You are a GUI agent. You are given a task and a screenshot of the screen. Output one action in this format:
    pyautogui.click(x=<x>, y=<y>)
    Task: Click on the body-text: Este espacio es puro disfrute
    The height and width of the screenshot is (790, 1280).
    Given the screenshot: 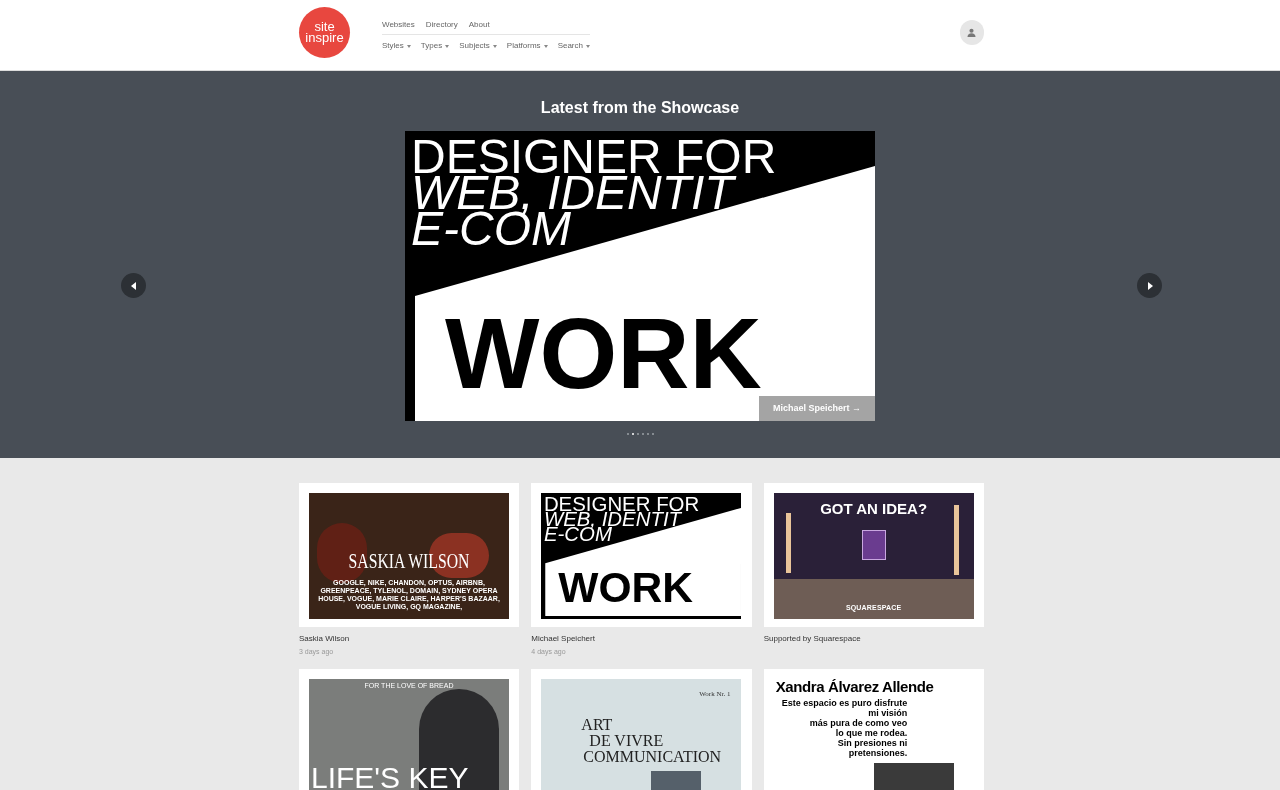 What is the action you would take?
    pyautogui.click(x=844, y=702)
    